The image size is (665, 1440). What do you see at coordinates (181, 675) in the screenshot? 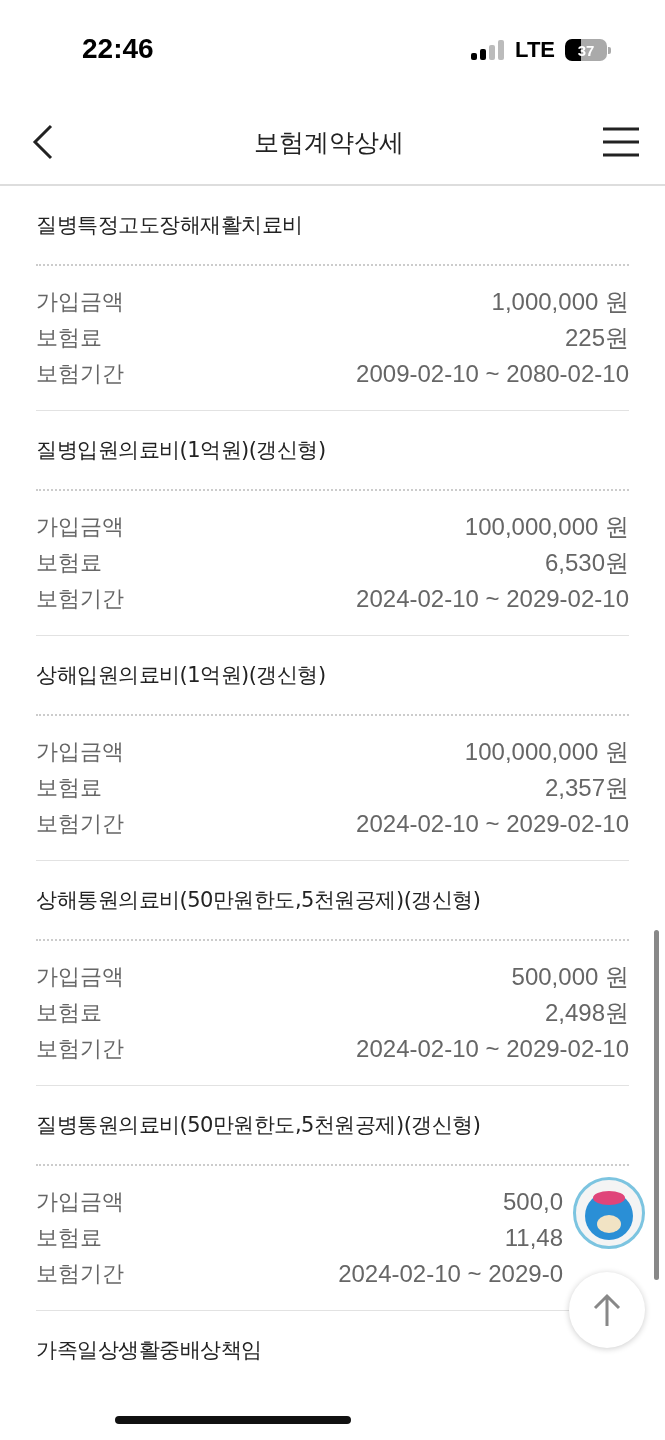
I see `coverage-title: 상해입원의료비(1억원)(갱신형)` at bounding box center [181, 675].